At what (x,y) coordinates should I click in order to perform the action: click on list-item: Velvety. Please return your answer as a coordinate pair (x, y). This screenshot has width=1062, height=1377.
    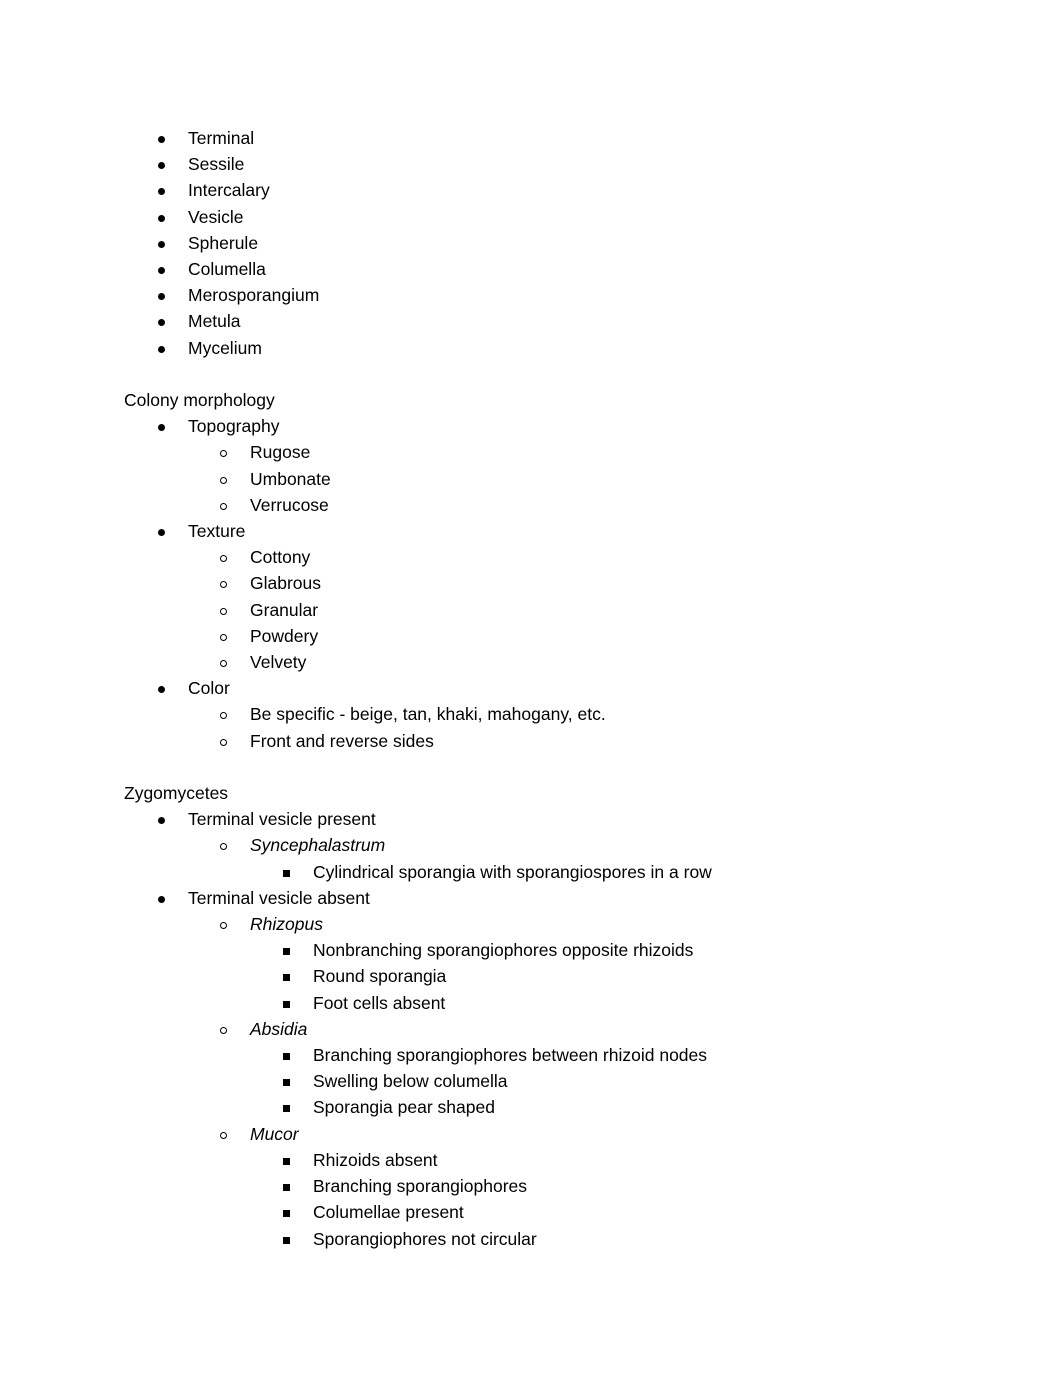
    Looking at the image, I should click on (531, 662).